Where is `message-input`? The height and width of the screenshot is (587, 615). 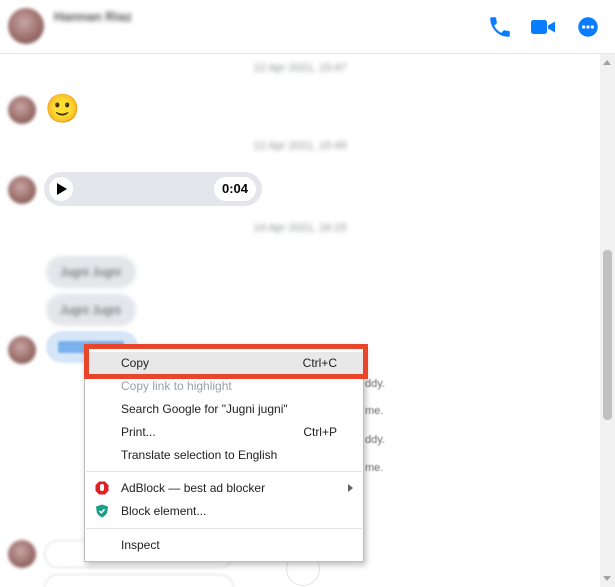 message-input is located at coordinates (139, 580).